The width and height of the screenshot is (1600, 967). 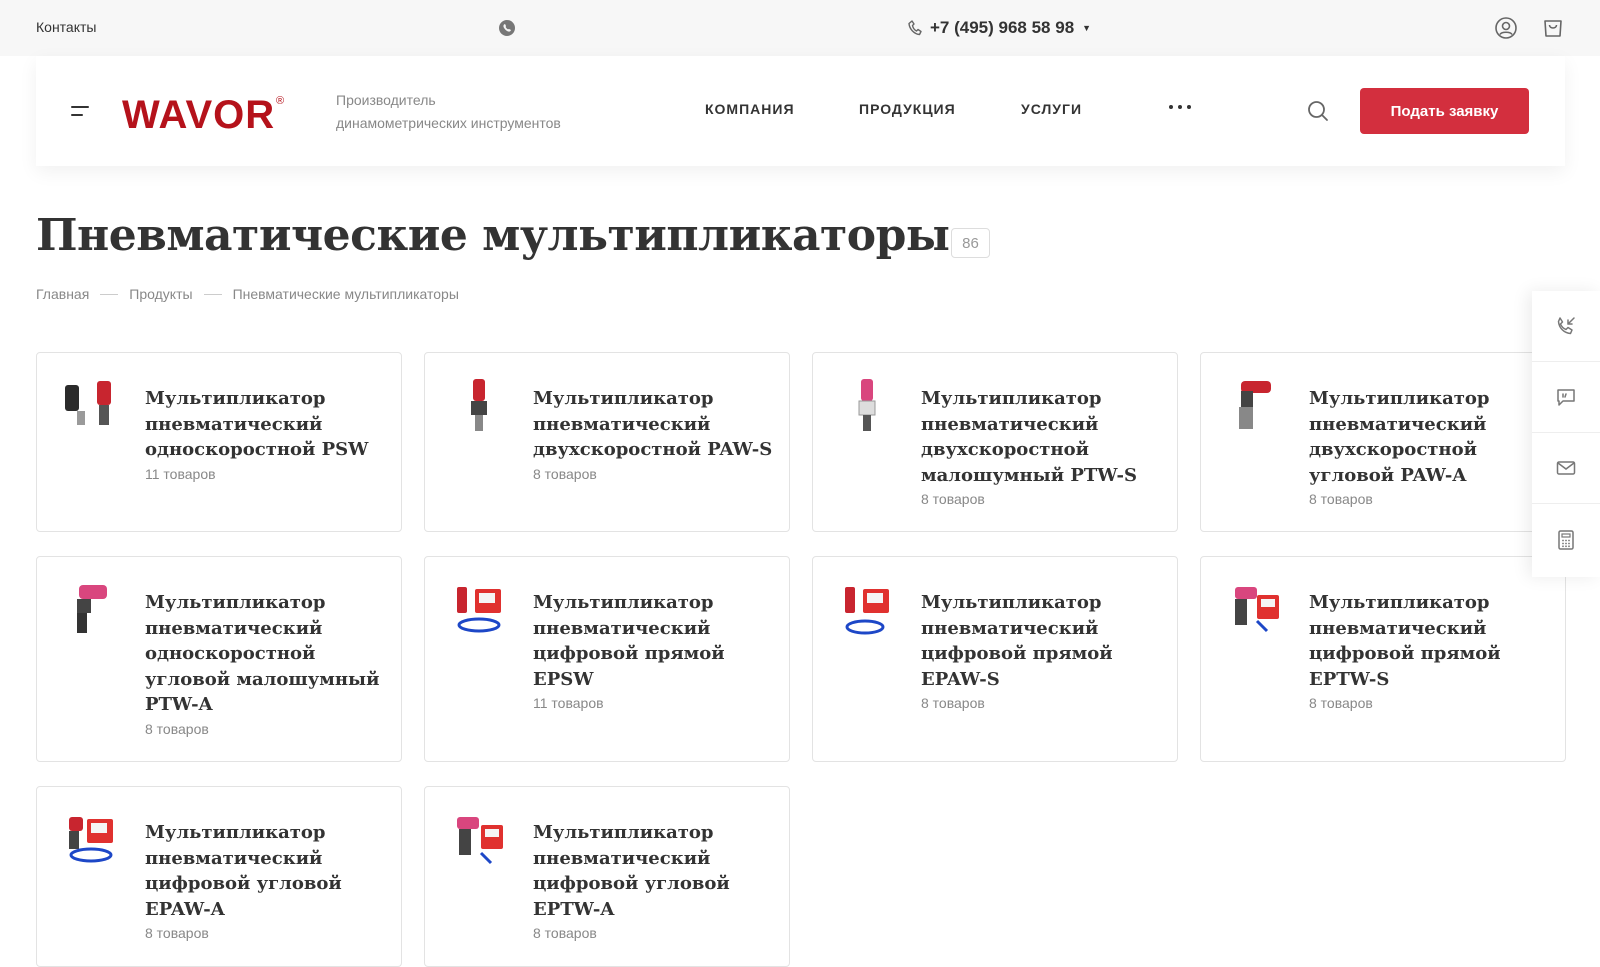 I want to click on phone-block: +7 (495) 968 58 98 ▼, so click(x=999, y=28).